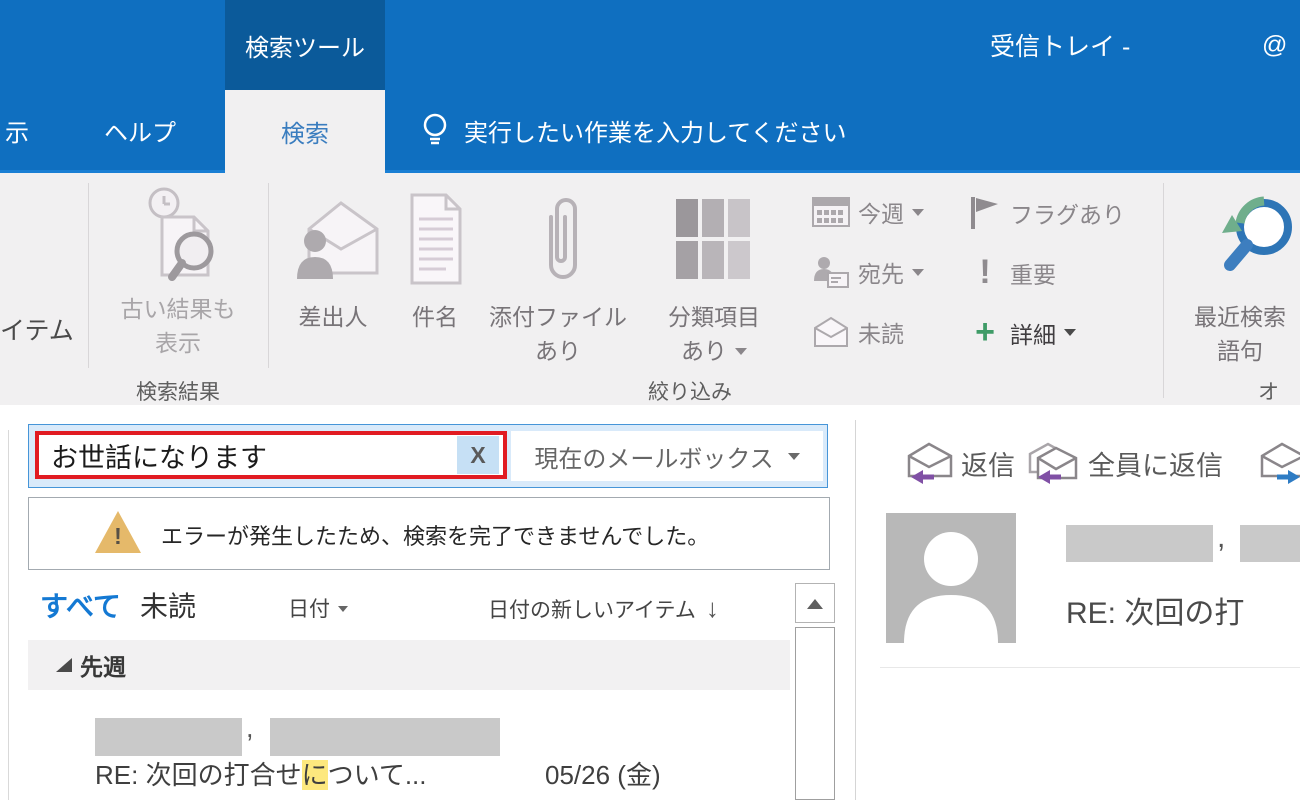 The height and width of the screenshot is (800, 1300). I want to click on to-label: 宛先, so click(881, 274).